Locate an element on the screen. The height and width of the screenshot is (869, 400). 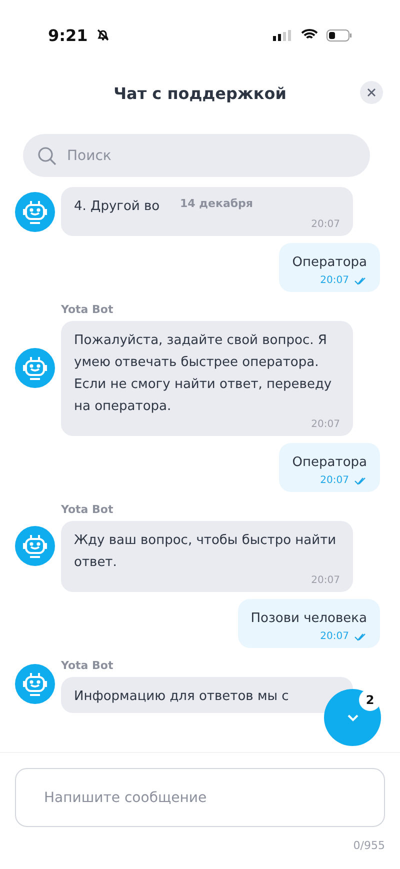
close-icon is located at coordinates (371, 92).